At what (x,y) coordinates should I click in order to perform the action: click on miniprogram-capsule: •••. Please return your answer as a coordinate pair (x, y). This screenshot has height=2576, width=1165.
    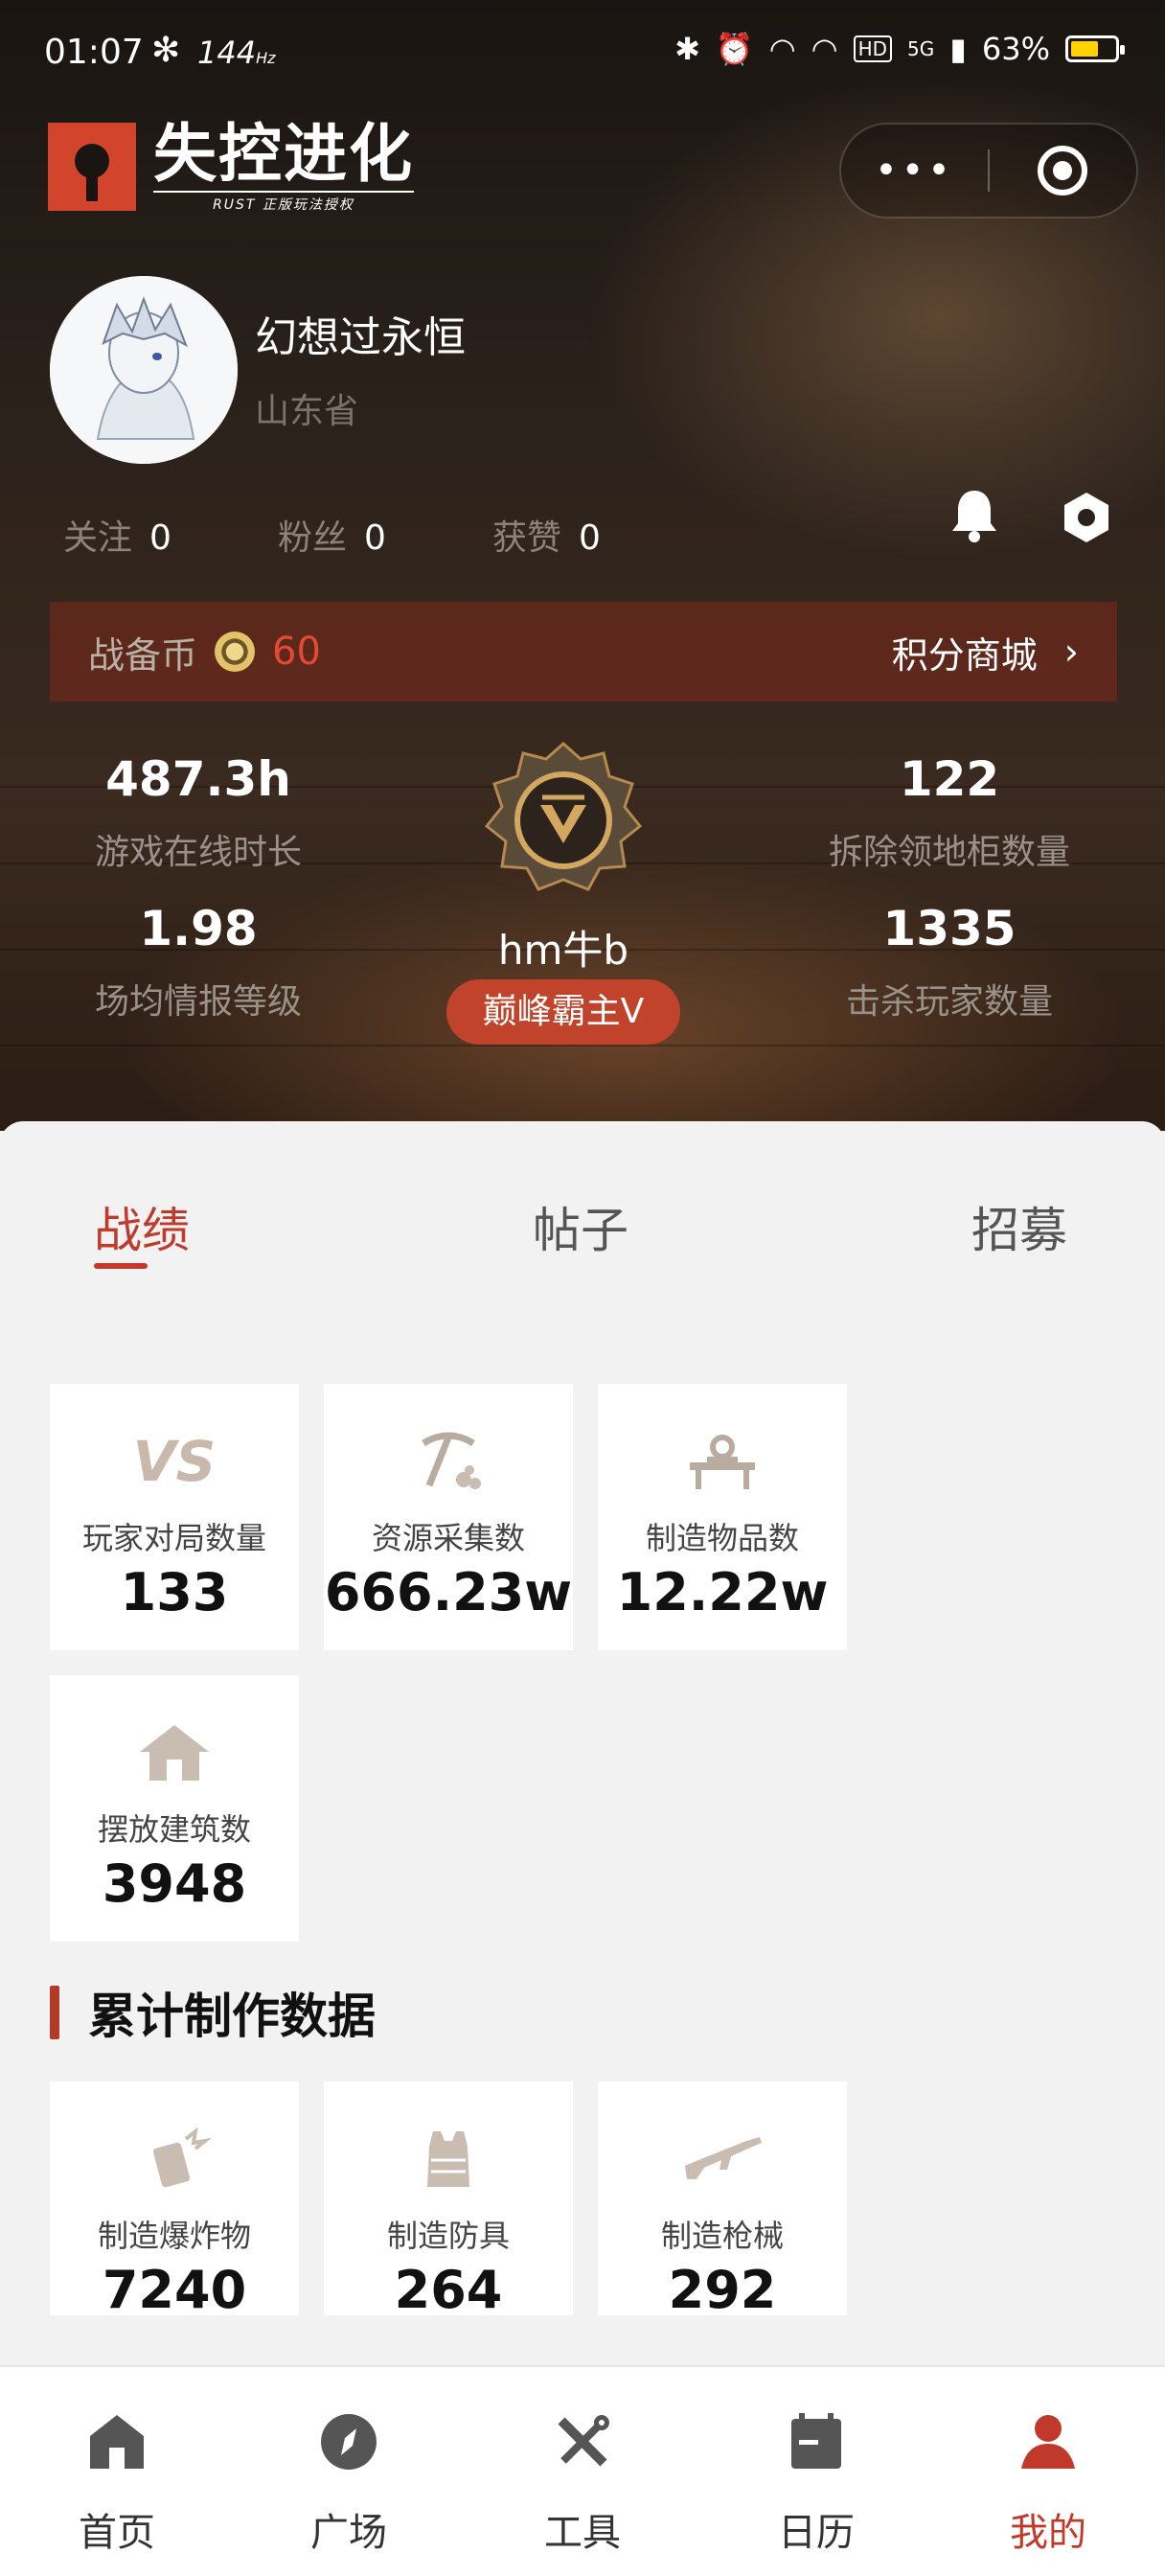
    Looking at the image, I should click on (989, 170).